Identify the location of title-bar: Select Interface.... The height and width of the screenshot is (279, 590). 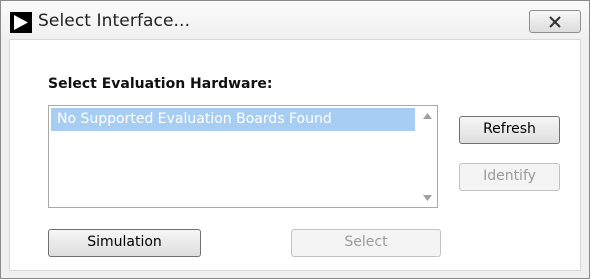
(295, 20).